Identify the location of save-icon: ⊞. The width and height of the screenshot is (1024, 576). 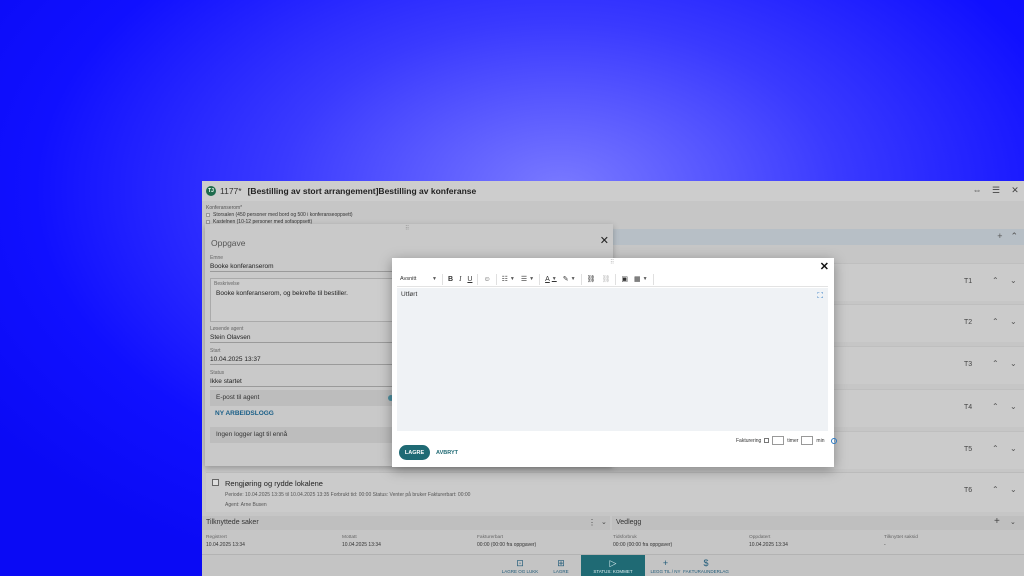
(561, 563).